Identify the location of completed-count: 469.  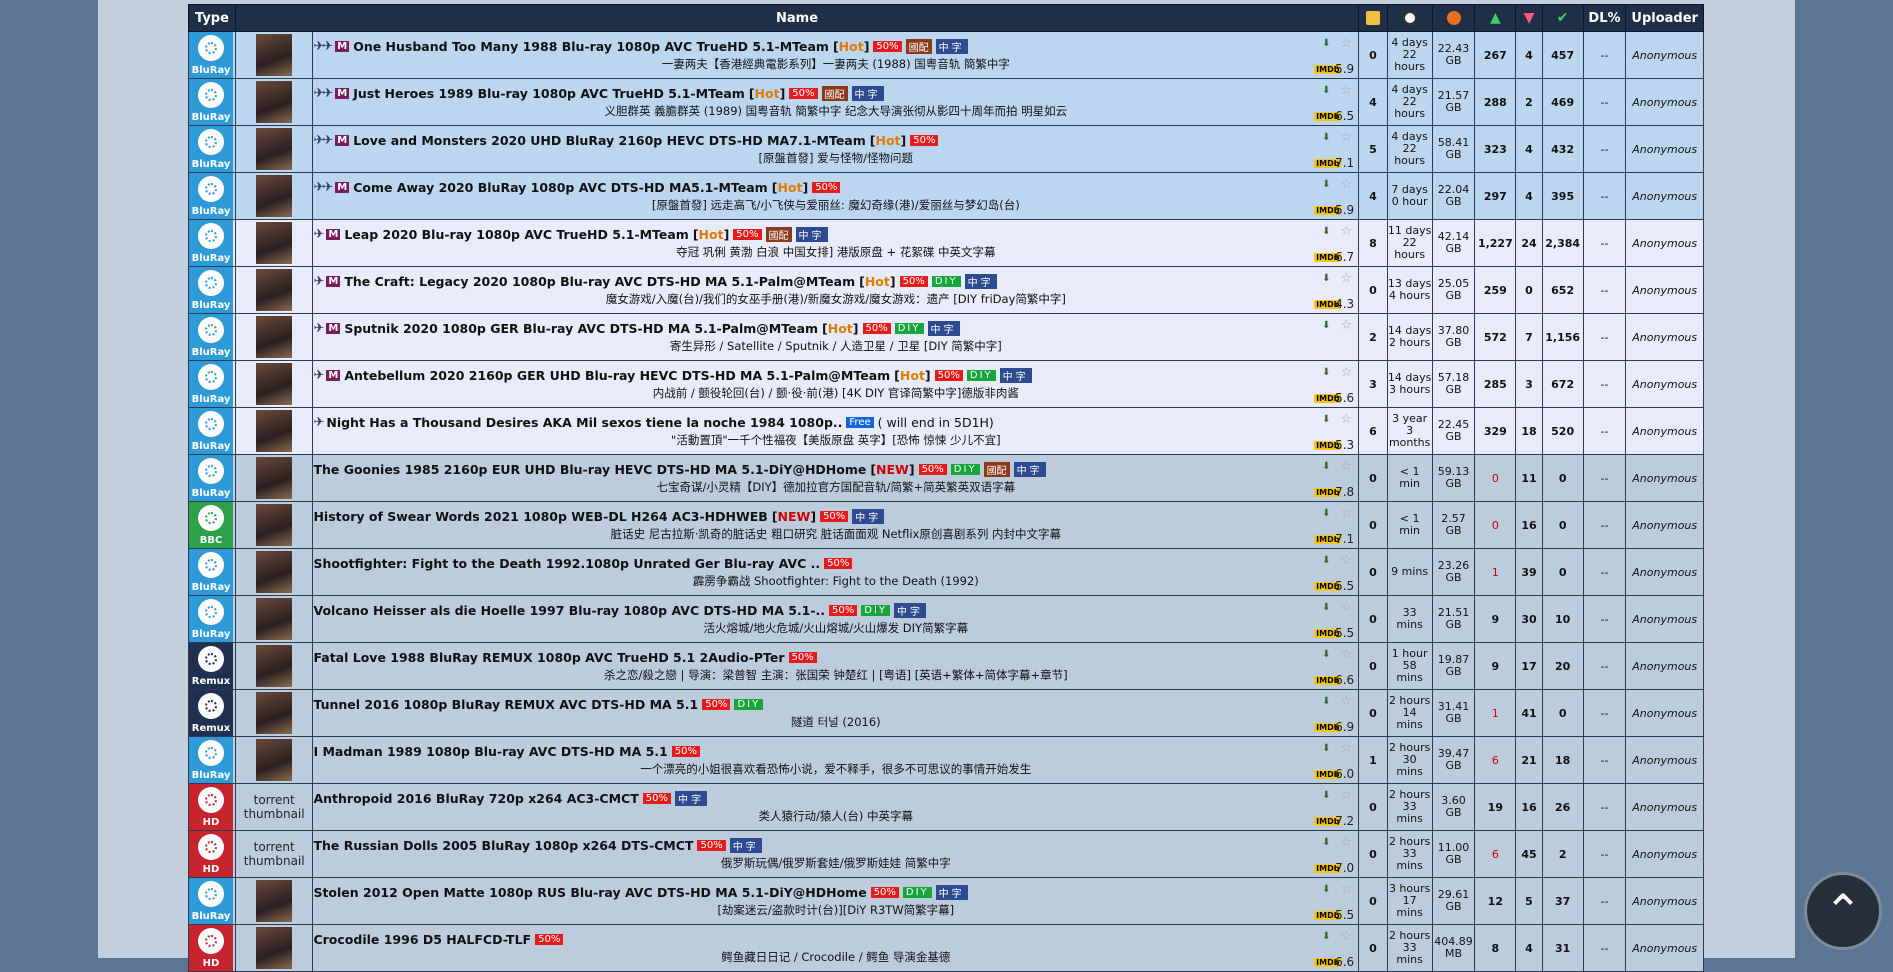
(1562, 102).